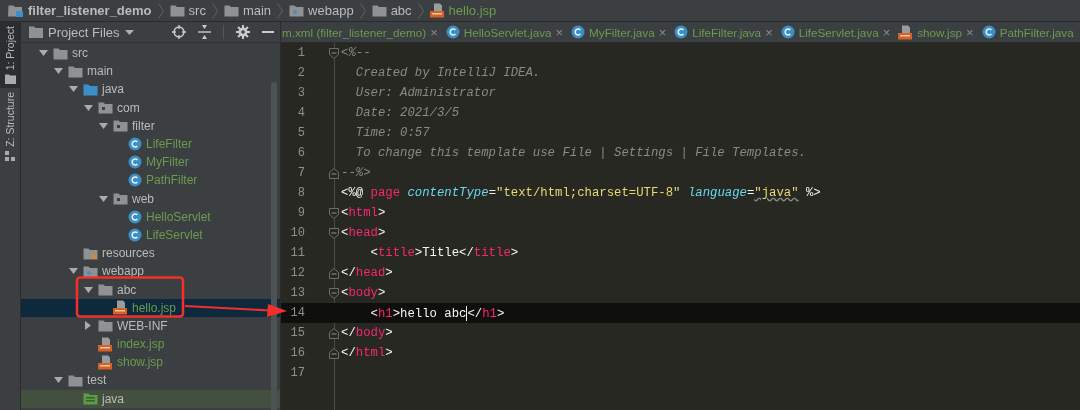 The width and height of the screenshot is (1080, 410). What do you see at coordinates (150, 344) in the screenshot?
I see `tree-item: index.jsp` at bounding box center [150, 344].